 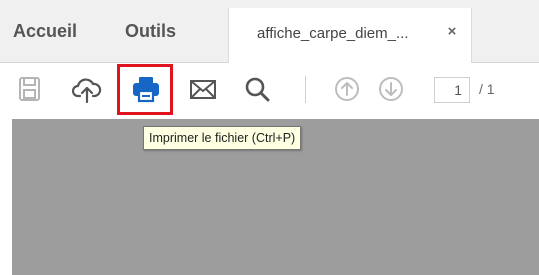 I want to click on next-page-button, so click(x=391, y=89).